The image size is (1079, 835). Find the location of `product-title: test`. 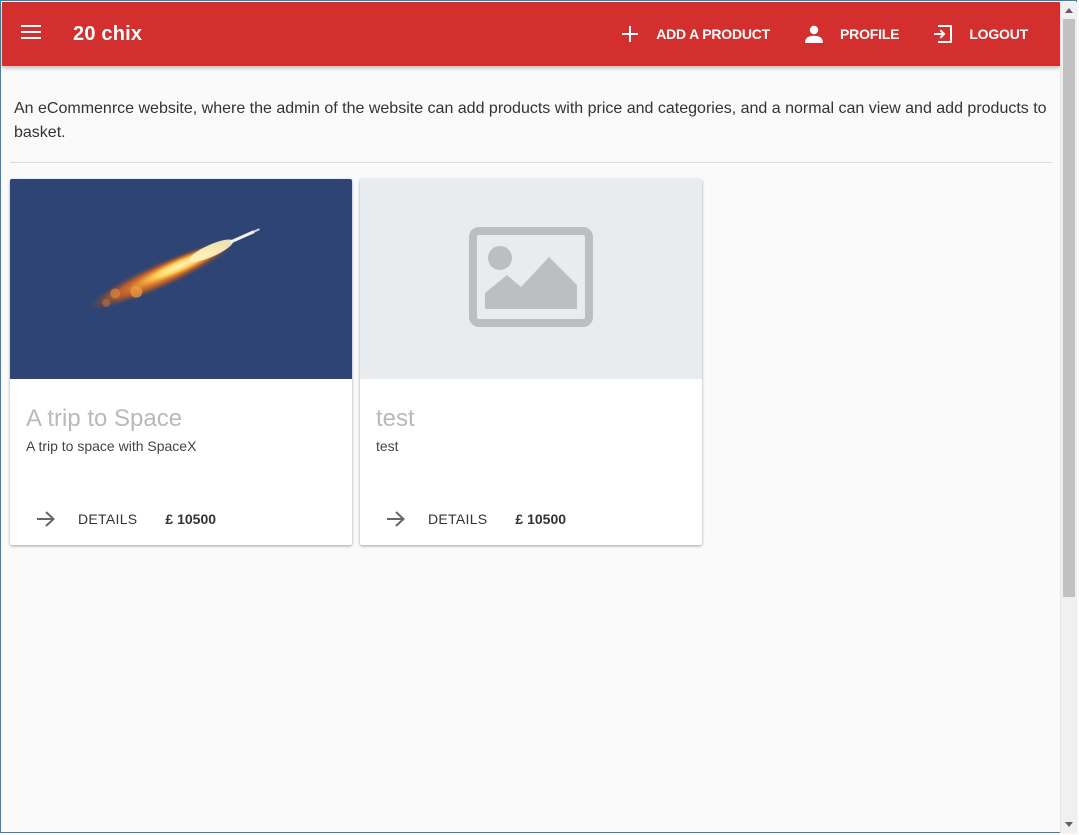

product-title: test is located at coordinates (395, 418).